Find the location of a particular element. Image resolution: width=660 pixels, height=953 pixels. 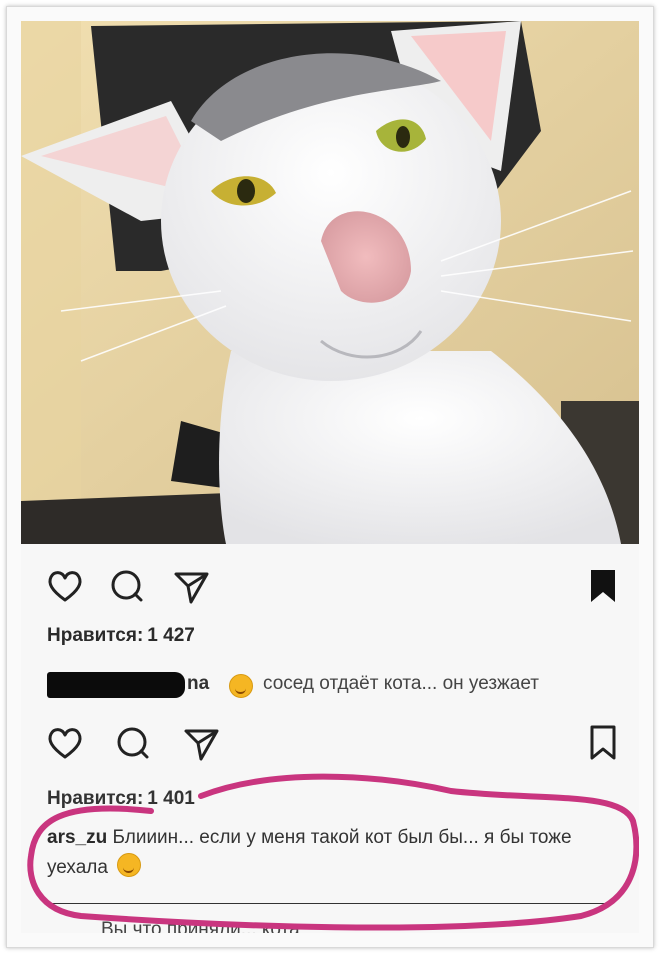

comment-username: ars_zu is located at coordinates (77, 837).